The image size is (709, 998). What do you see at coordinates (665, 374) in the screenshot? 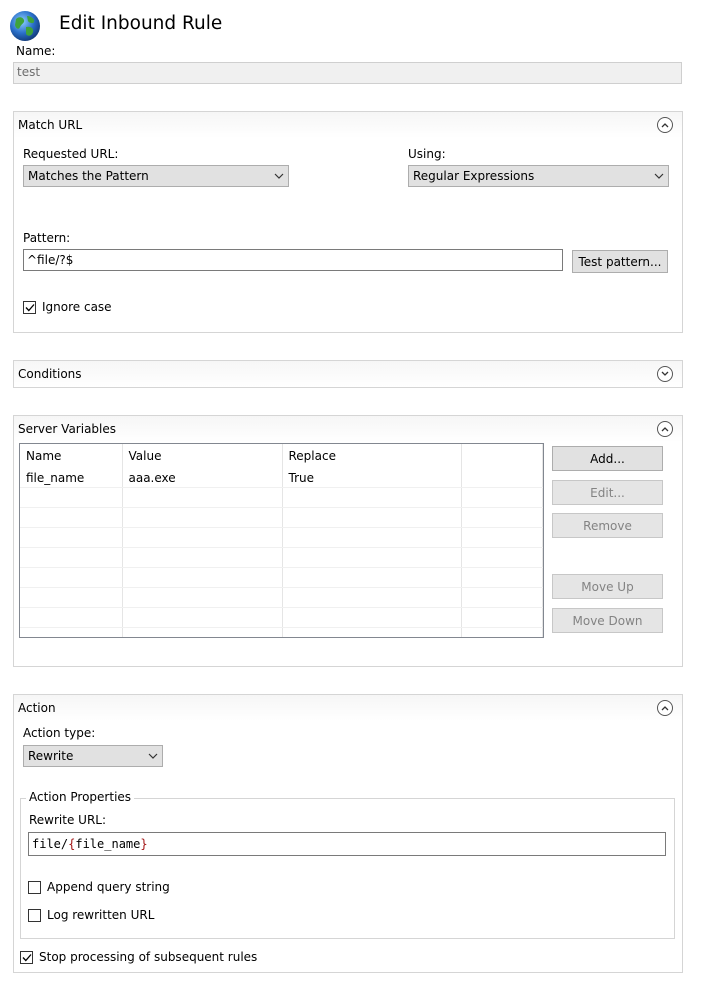
I see `expand-conditions-icon` at bounding box center [665, 374].